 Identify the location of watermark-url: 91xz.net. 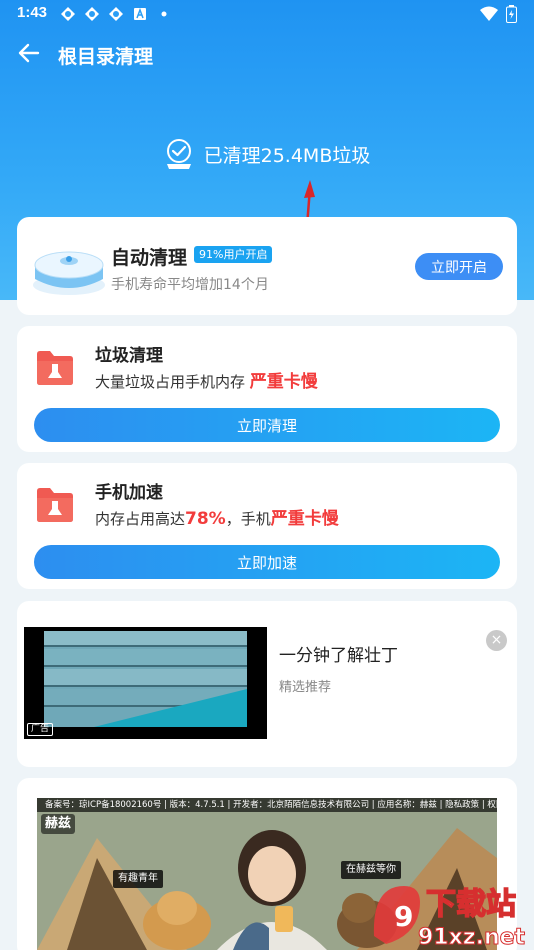
(472, 937).